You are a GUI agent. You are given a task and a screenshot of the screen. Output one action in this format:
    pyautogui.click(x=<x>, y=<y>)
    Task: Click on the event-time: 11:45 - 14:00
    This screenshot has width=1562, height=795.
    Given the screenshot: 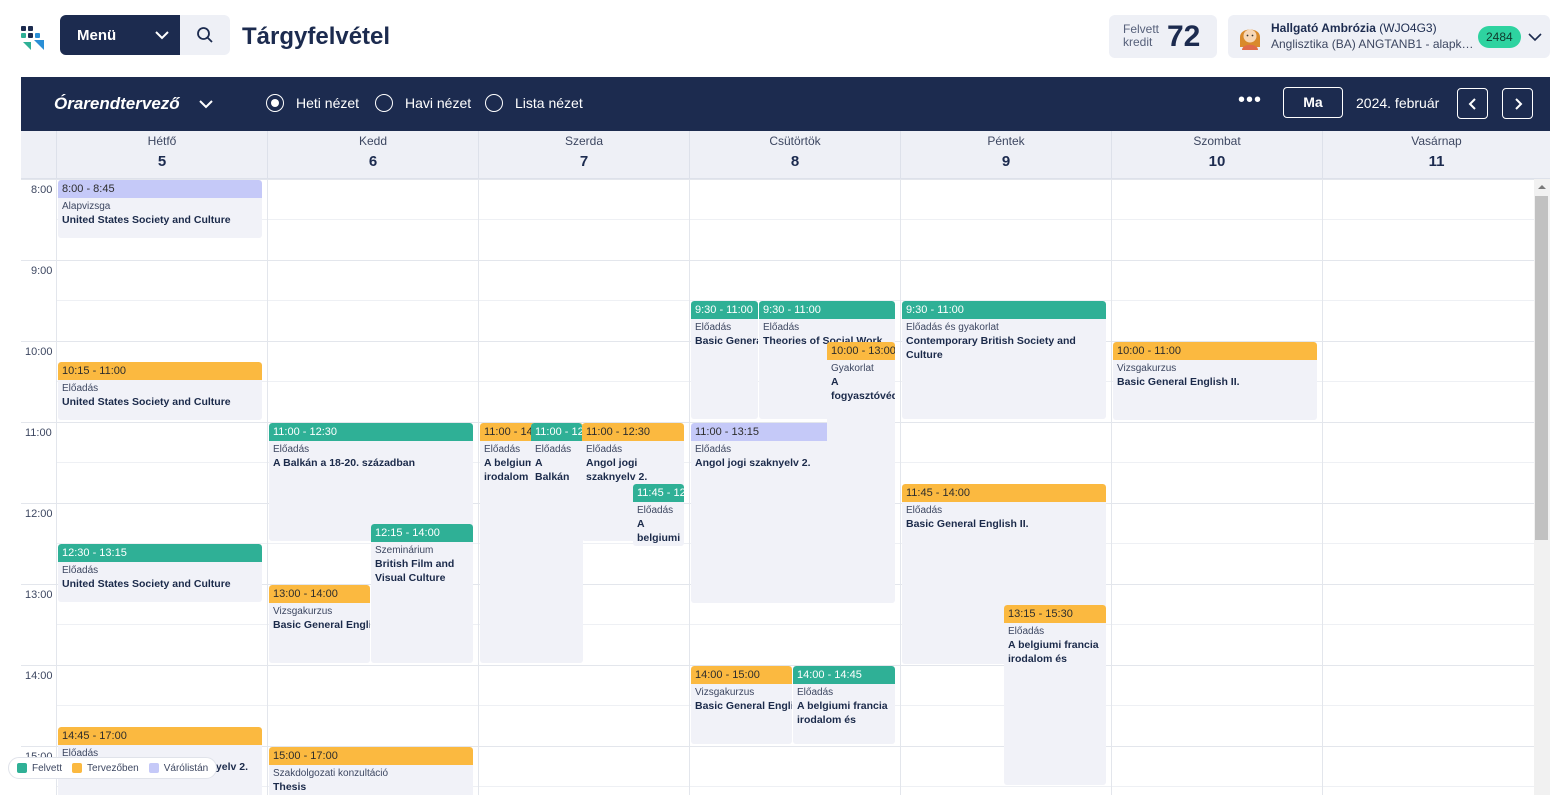 What is the action you would take?
    pyautogui.click(x=1004, y=493)
    